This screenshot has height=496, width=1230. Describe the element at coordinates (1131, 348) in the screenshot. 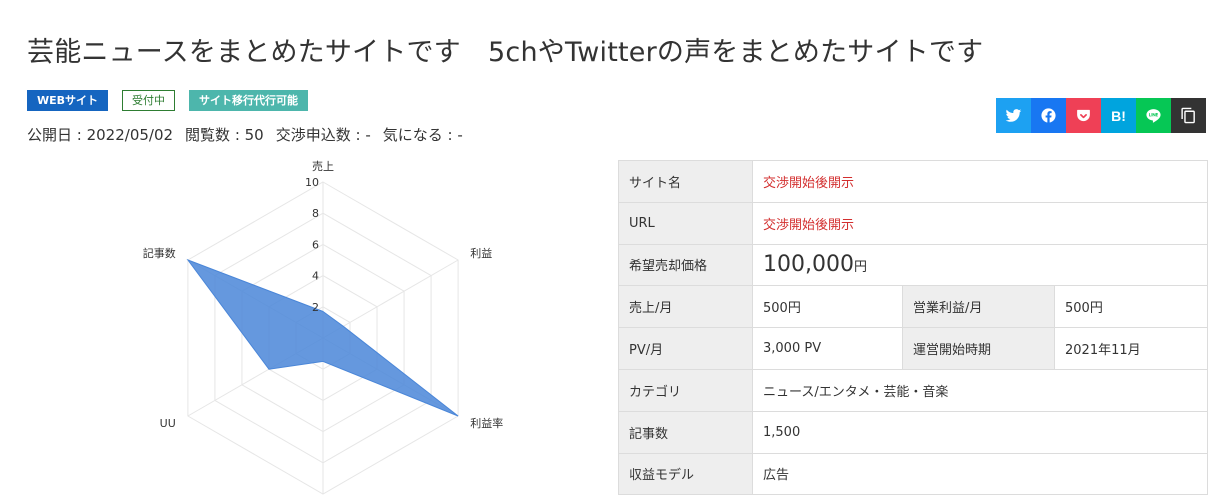

I see `start-date-value: 2021年11月` at that location.